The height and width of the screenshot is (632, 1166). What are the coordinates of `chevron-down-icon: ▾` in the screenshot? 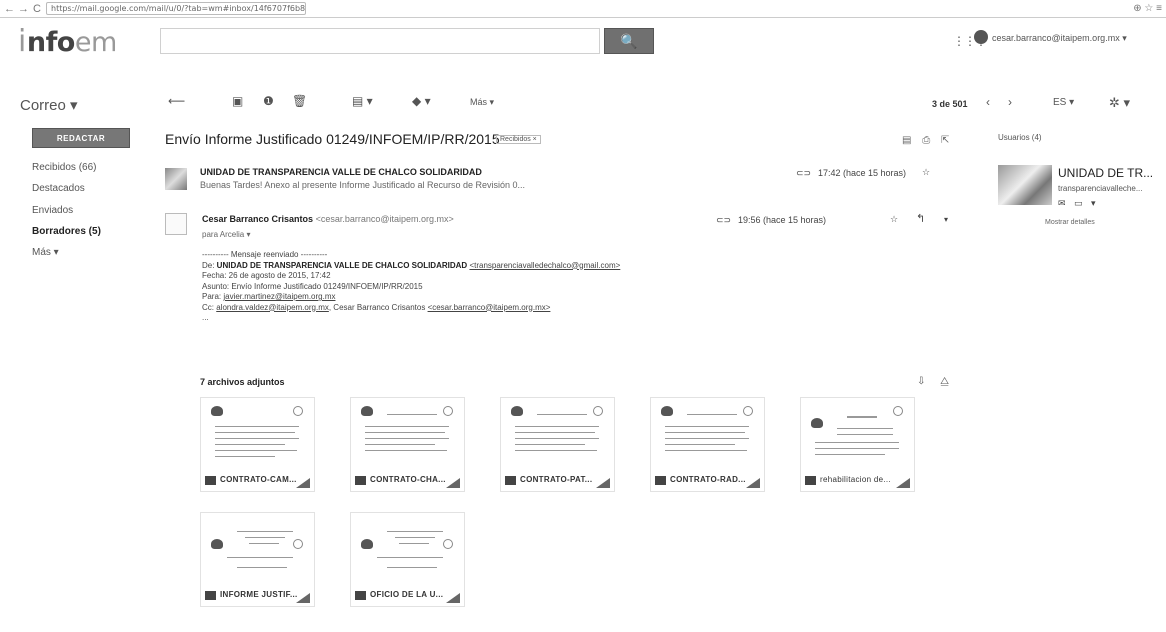 It's located at (946, 219).